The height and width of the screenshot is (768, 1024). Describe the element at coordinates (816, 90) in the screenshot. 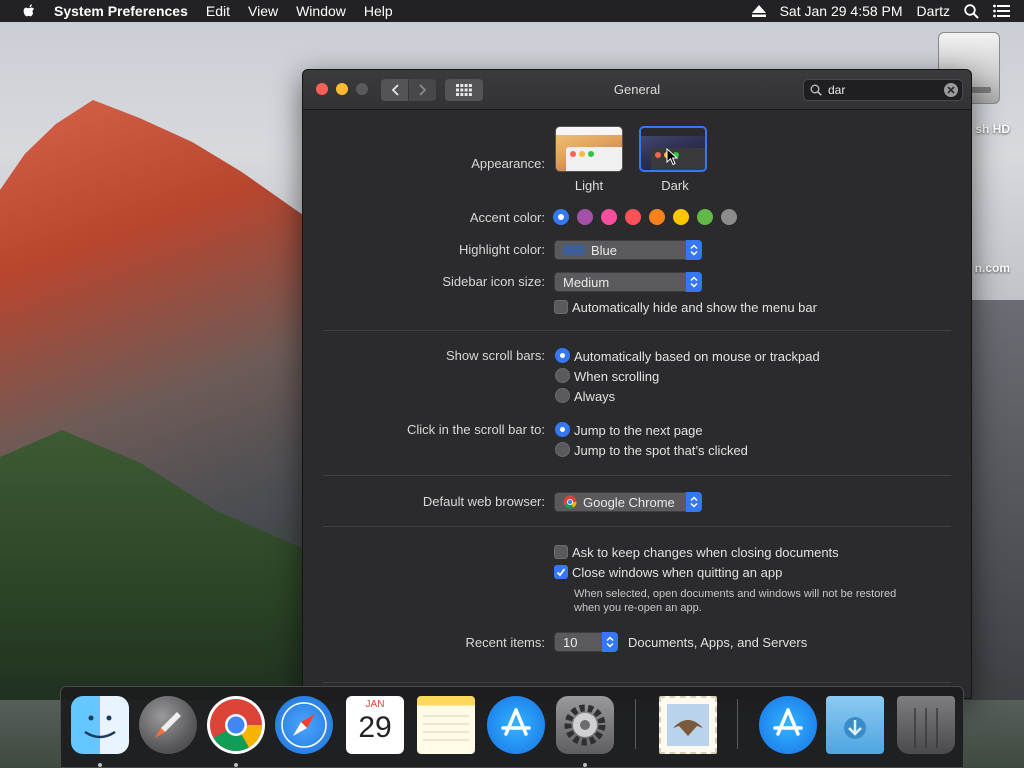

I see `search-icon` at that location.